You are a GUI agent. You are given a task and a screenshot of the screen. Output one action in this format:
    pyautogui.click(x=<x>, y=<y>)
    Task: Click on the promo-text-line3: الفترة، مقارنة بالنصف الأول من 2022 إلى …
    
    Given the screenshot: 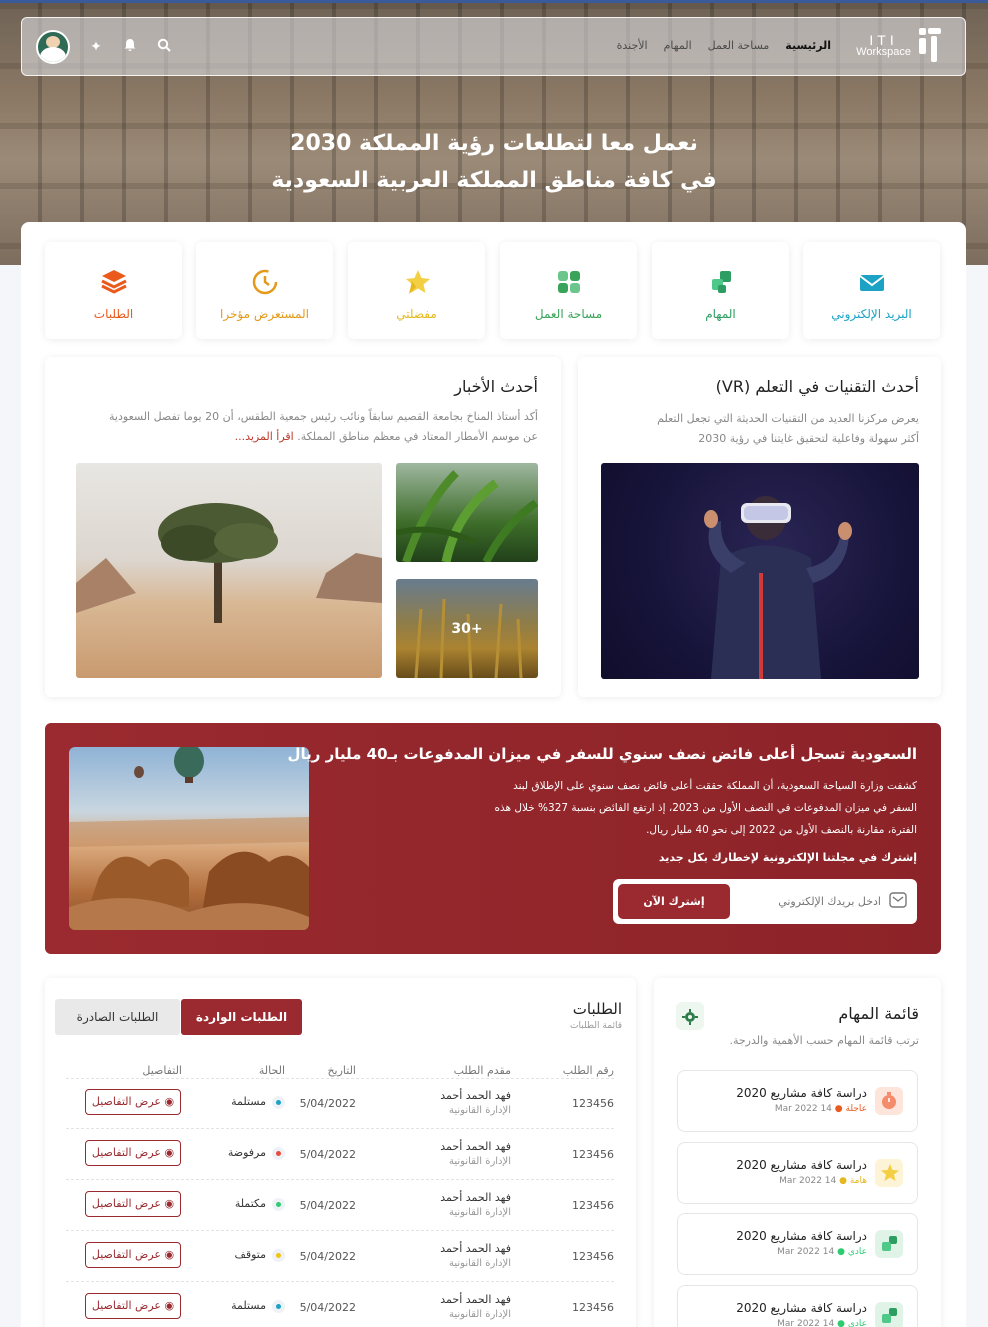 What is the action you would take?
    pyautogui.click(x=781, y=830)
    